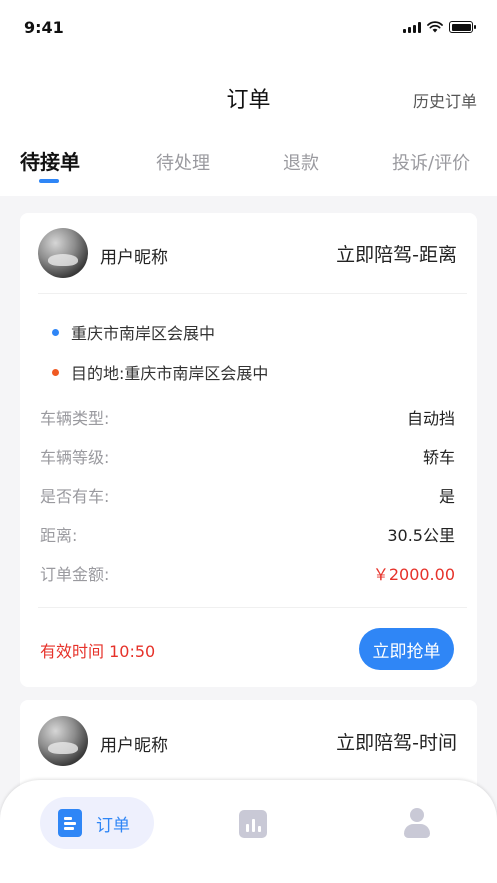  What do you see at coordinates (247, 534) in the screenshot?
I see `detail-row-distance: 距离: 30.5公里` at bounding box center [247, 534].